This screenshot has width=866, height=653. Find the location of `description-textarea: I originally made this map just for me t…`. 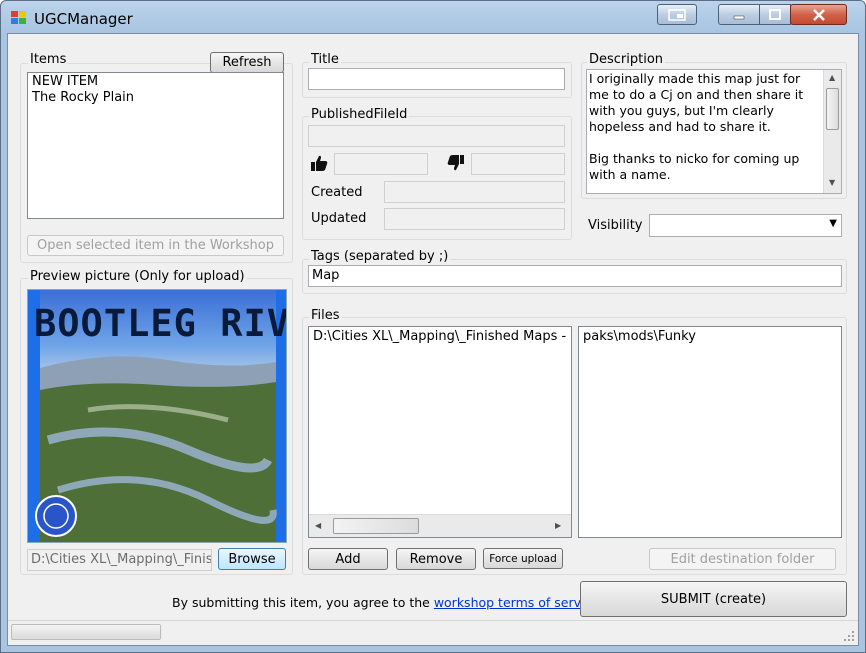

description-textarea: I originally made this map just for me t… is located at coordinates (714, 131).